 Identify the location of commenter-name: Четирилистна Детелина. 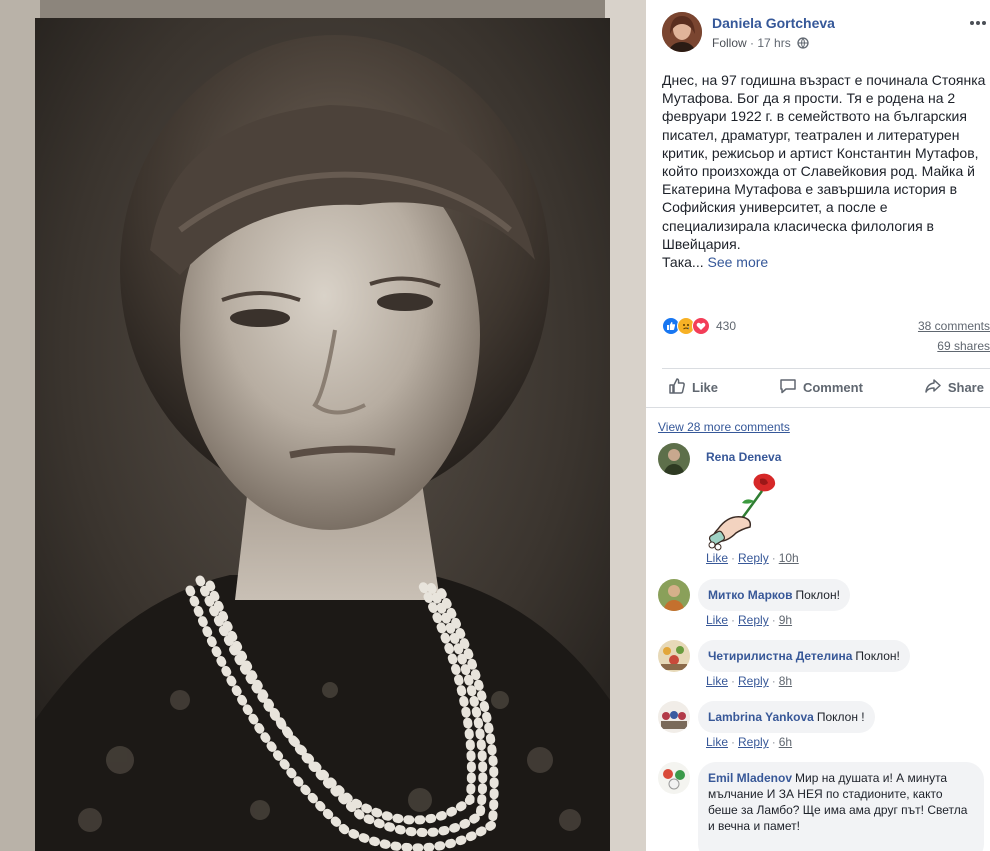
(780, 656).